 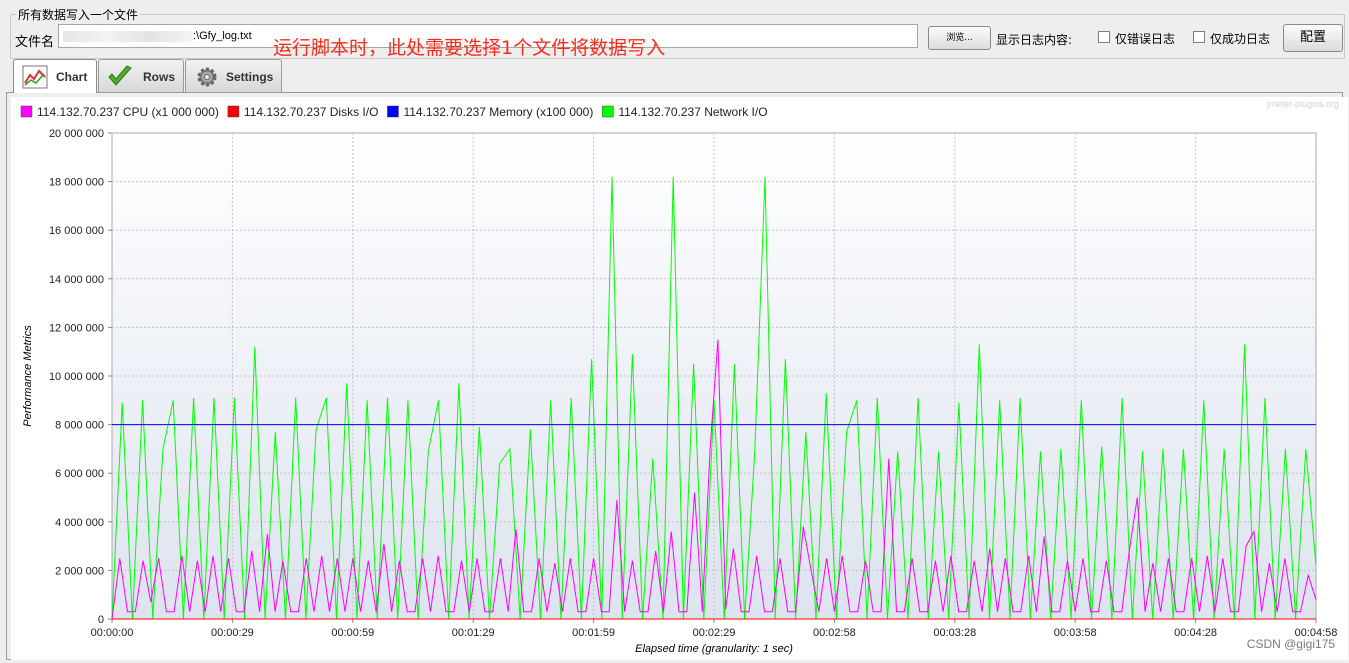 I want to click on redacted-path, so click(x=128, y=36).